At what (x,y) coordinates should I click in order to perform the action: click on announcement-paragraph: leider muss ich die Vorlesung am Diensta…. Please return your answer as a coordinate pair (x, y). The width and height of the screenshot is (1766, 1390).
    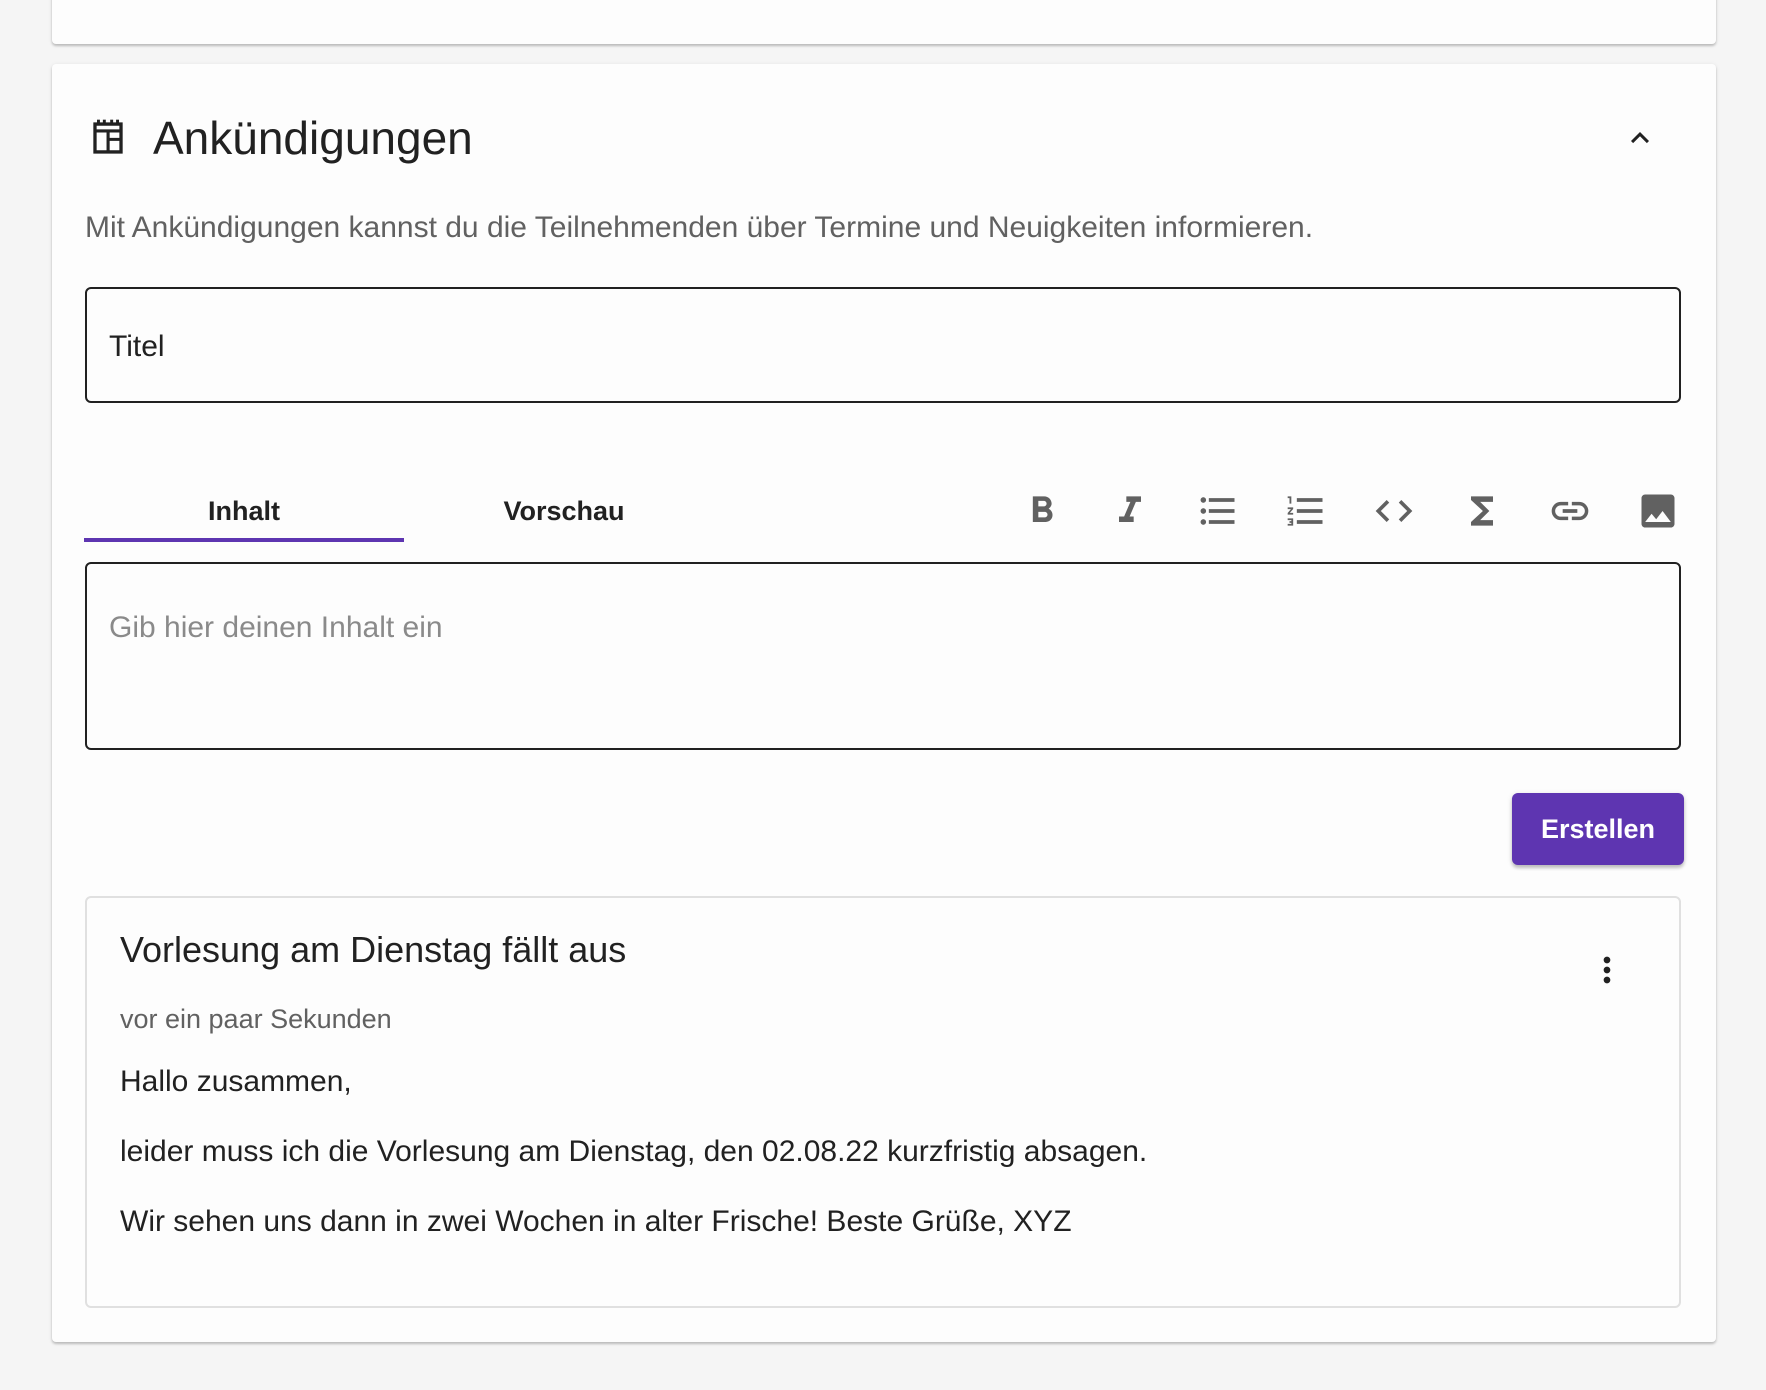
    Looking at the image, I should click on (634, 1151).